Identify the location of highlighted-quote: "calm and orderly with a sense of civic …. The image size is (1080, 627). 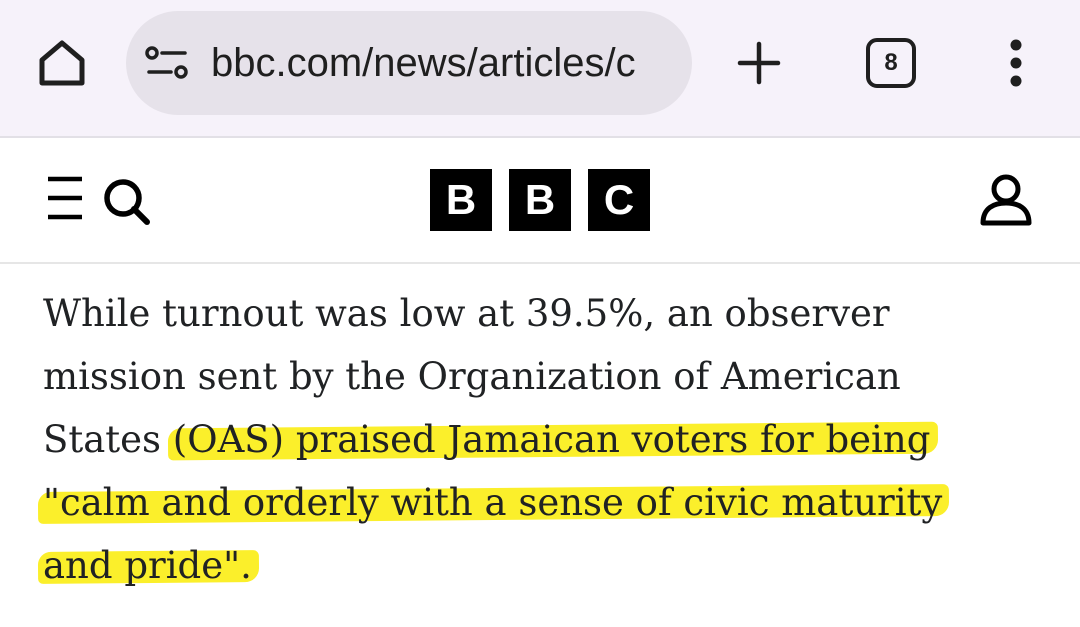
(493, 502).